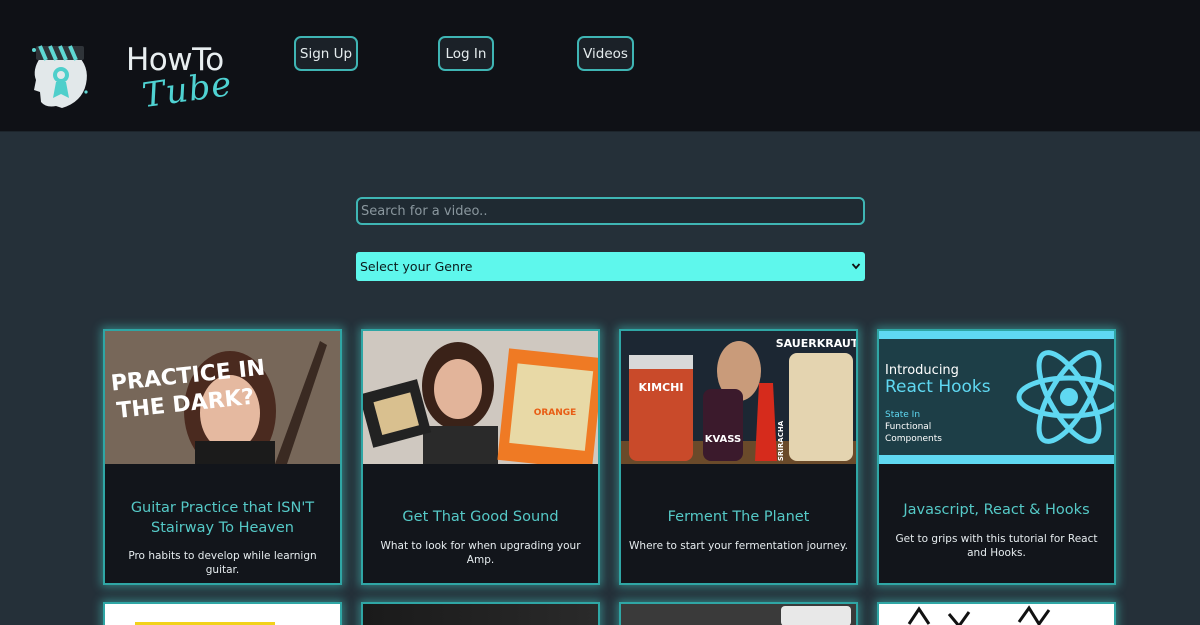 The height and width of the screenshot is (625, 1200). What do you see at coordinates (816, 343) in the screenshot?
I see `thumb-label-sauerkraut: SAUERKRAUT` at bounding box center [816, 343].